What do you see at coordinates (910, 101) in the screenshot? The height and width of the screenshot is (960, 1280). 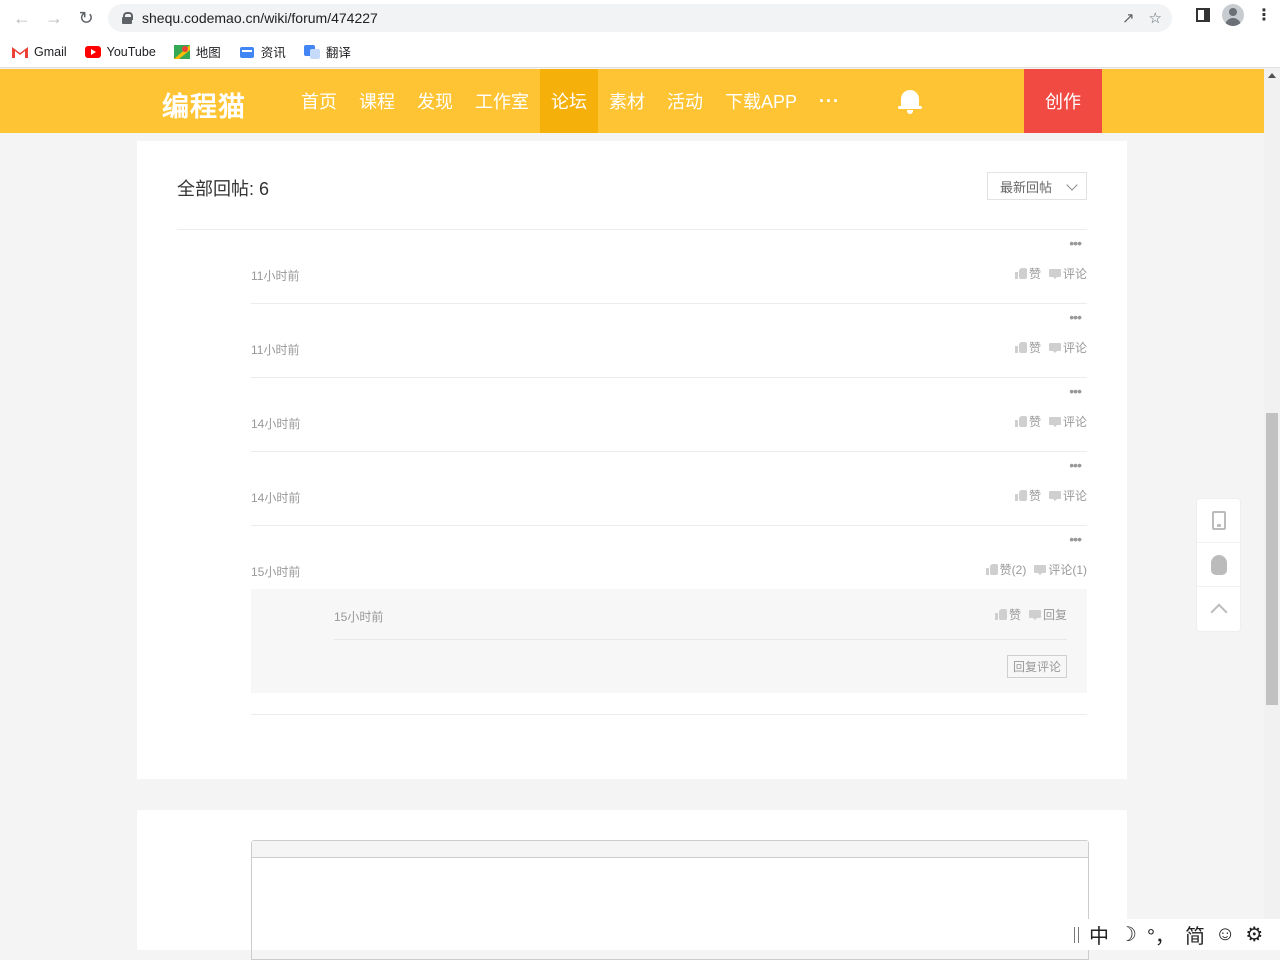 I see `bell-icon` at bounding box center [910, 101].